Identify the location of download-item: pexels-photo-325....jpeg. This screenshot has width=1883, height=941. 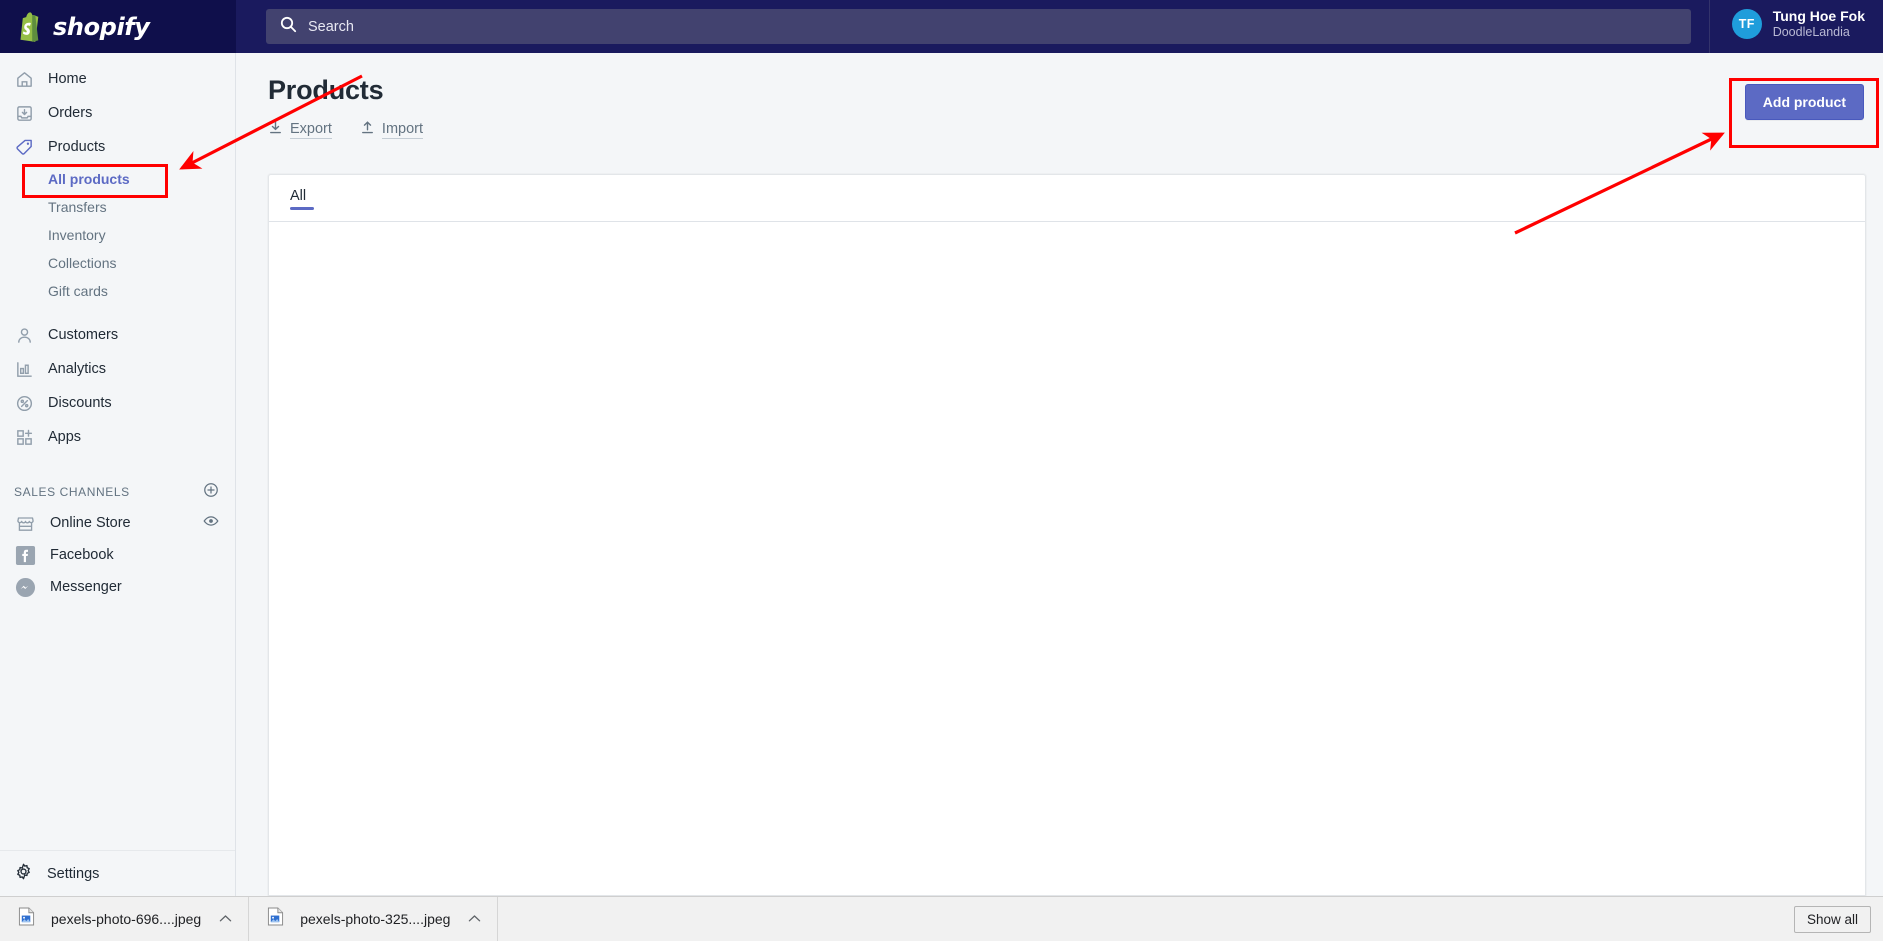
(374, 918).